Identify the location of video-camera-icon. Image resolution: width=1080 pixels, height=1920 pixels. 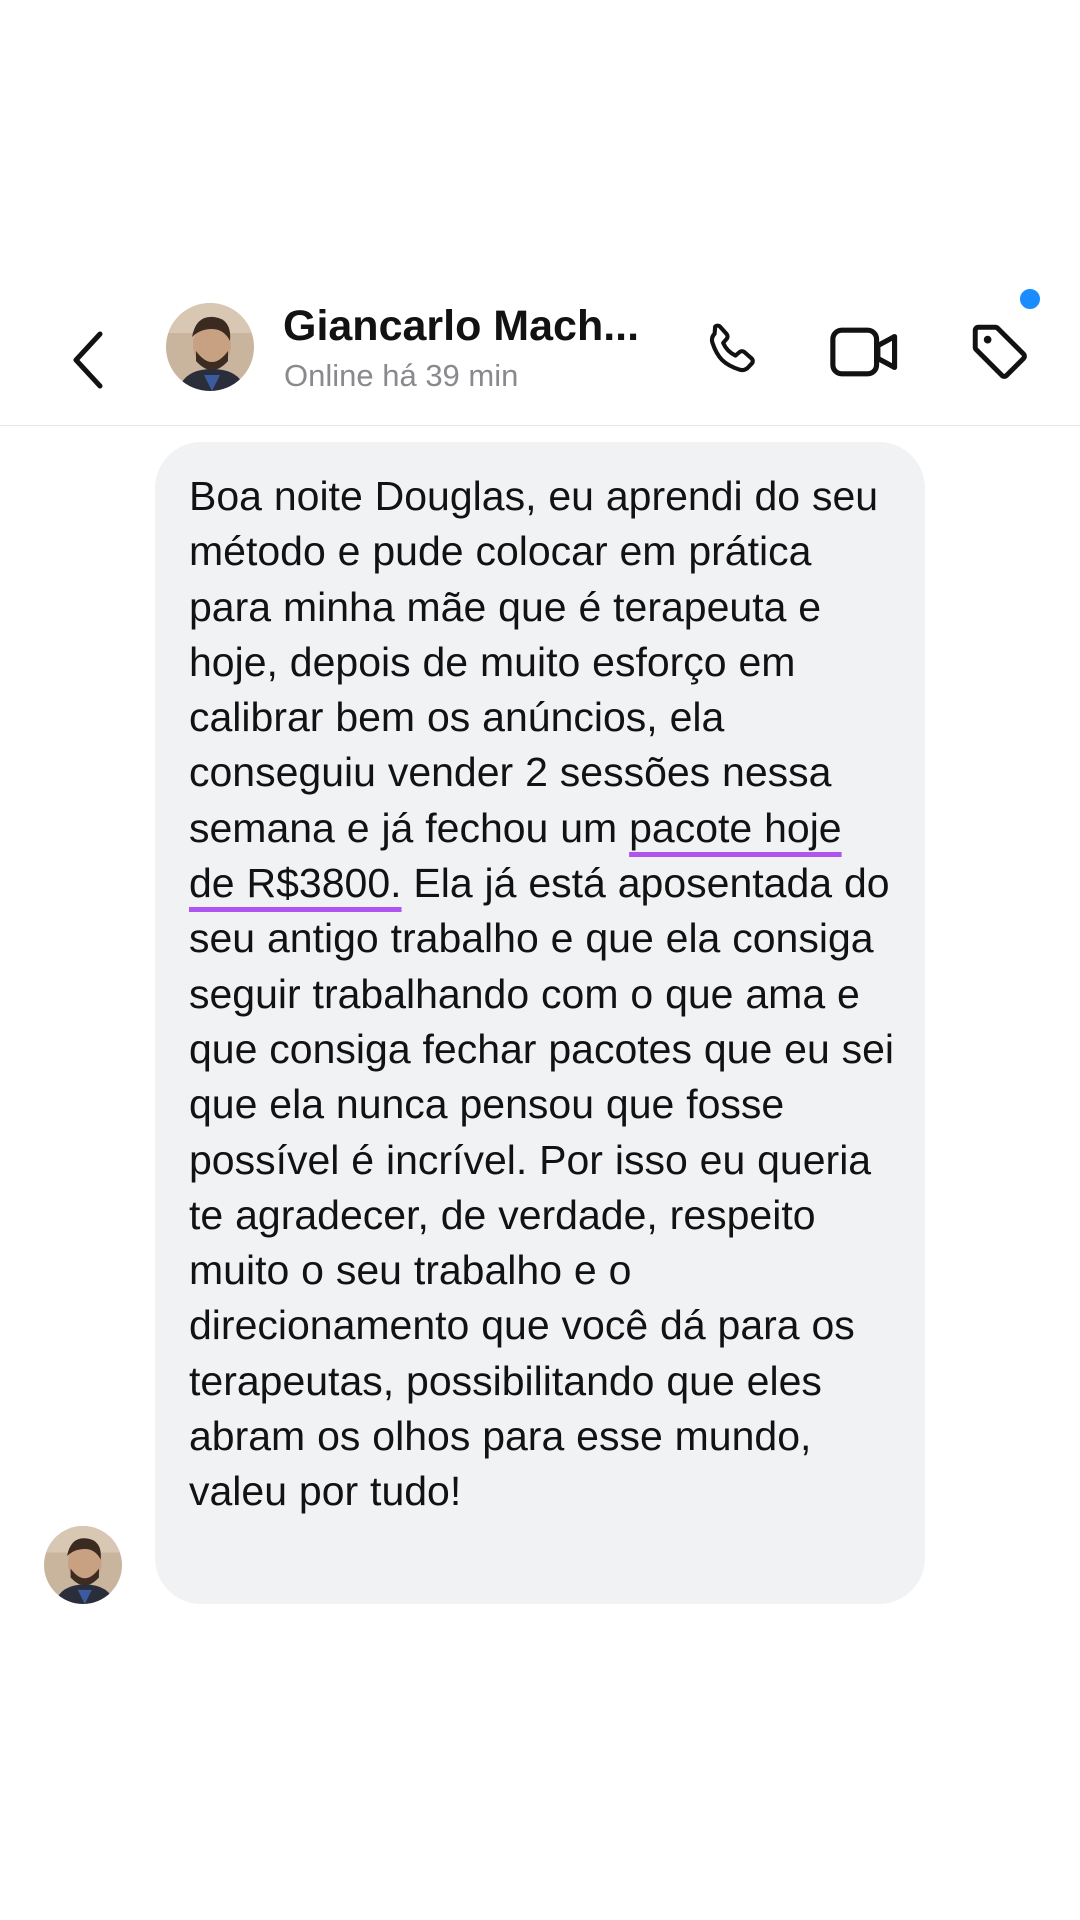
(864, 352).